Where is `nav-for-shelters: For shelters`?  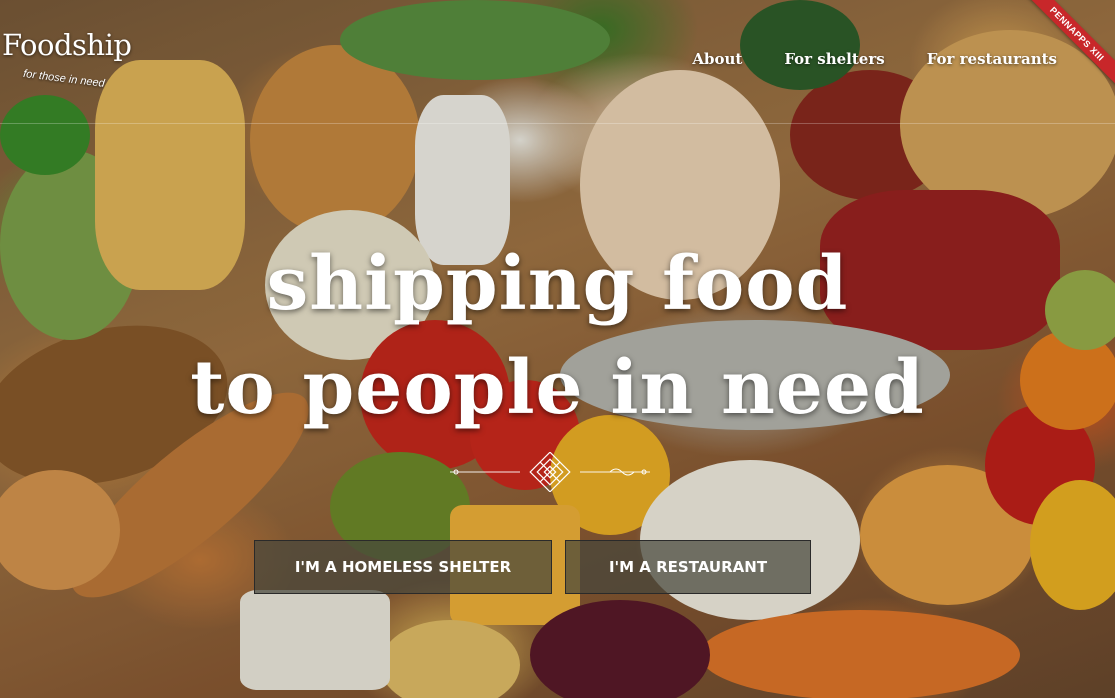
nav-for-shelters: For shelters is located at coordinates (834, 59).